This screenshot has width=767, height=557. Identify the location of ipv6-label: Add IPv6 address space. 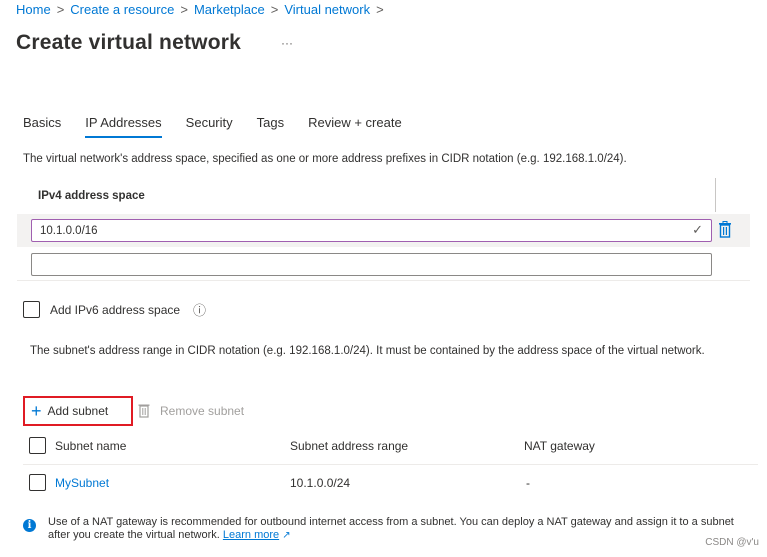
(115, 310).